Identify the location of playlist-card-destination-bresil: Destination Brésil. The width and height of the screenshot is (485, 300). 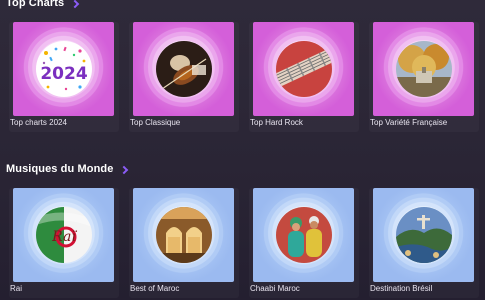
(424, 243).